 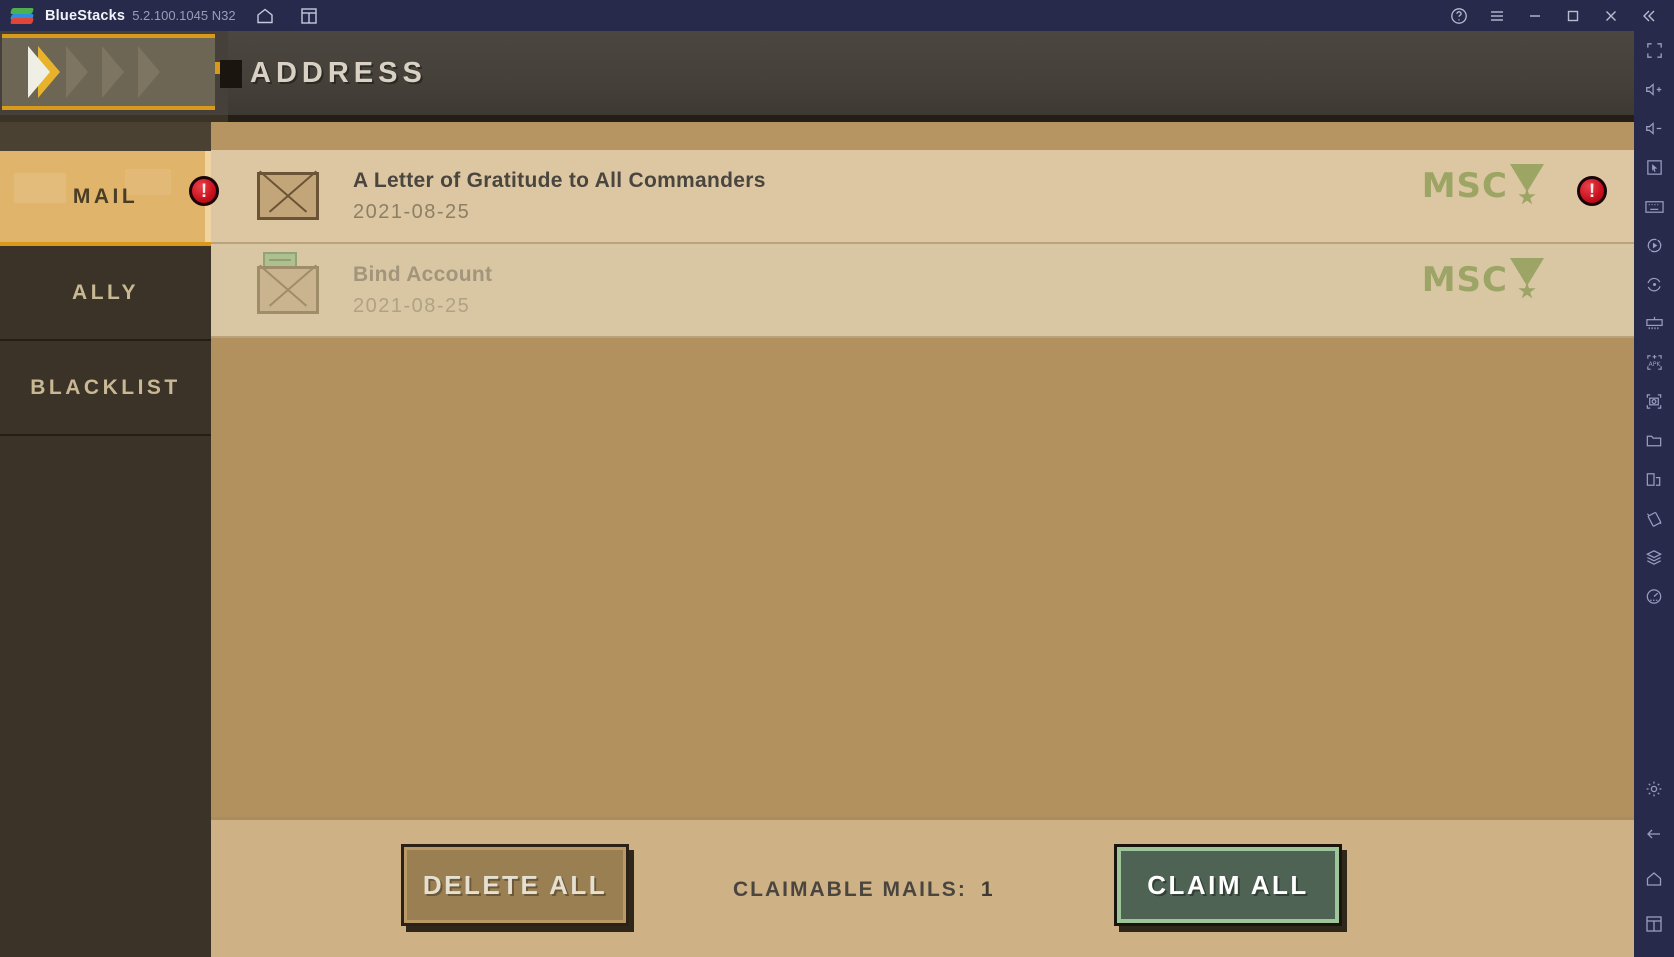 What do you see at coordinates (105, 539) in the screenshot?
I see `sidebar-tabs: MAIL ALLY BLACKLIST` at bounding box center [105, 539].